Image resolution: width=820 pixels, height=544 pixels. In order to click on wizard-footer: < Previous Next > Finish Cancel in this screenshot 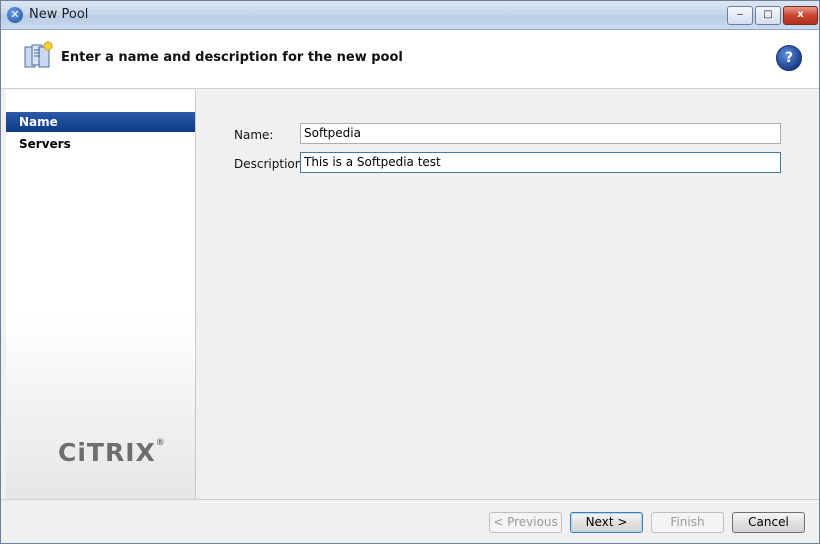, I will do `click(410, 521)`.